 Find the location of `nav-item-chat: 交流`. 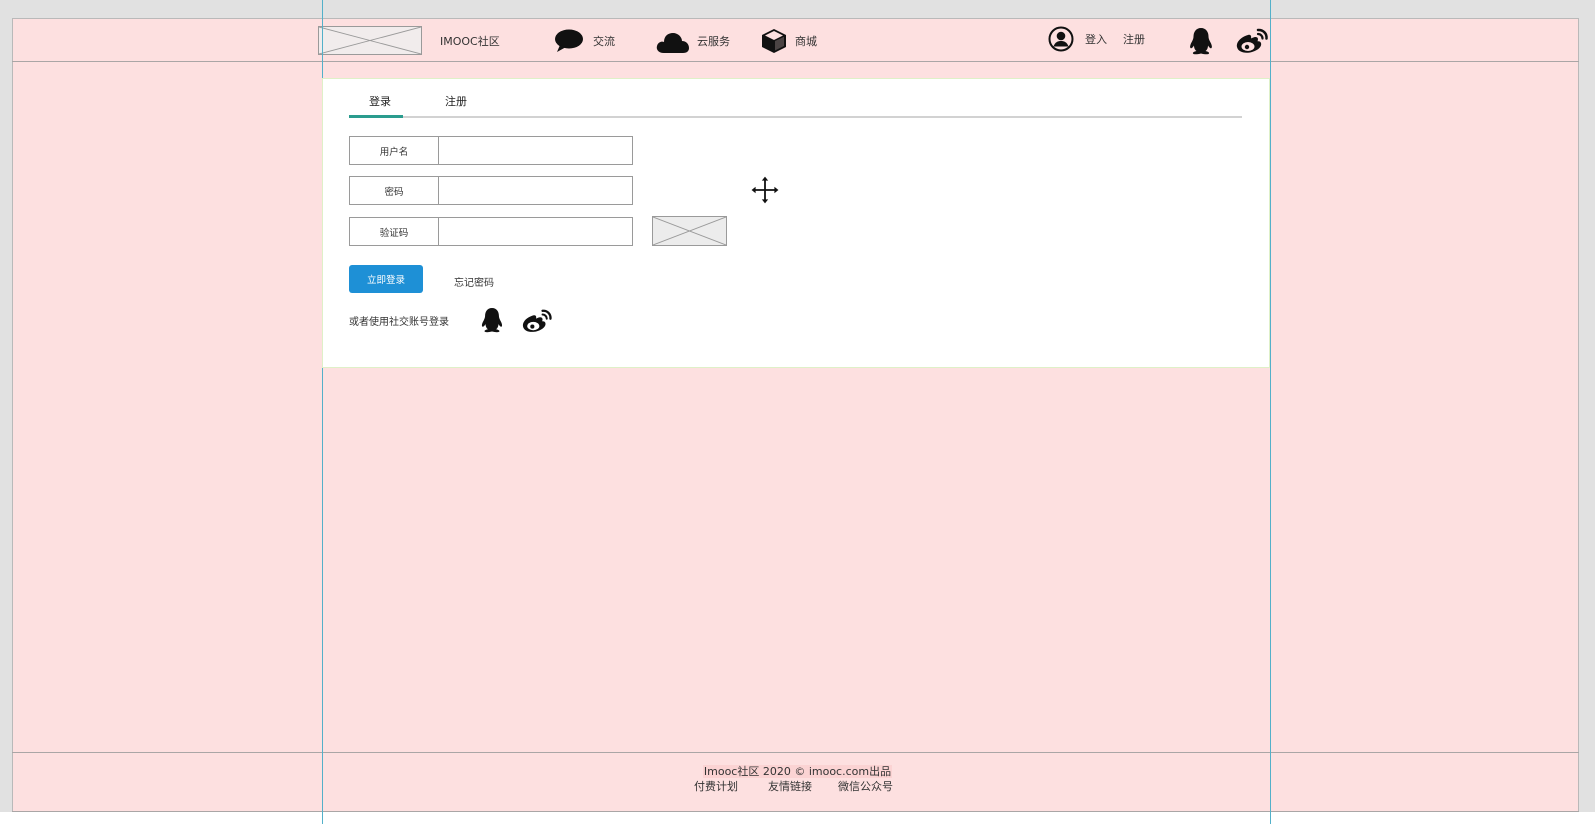

nav-item-chat: 交流 is located at coordinates (604, 42).